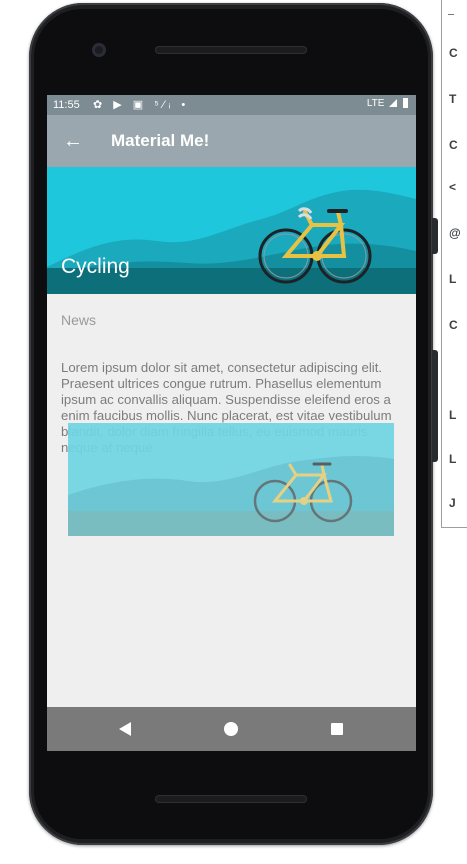 Image resolution: width=467 pixels, height=864 pixels. I want to click on ide-panel-fragment, so click(454, 264).